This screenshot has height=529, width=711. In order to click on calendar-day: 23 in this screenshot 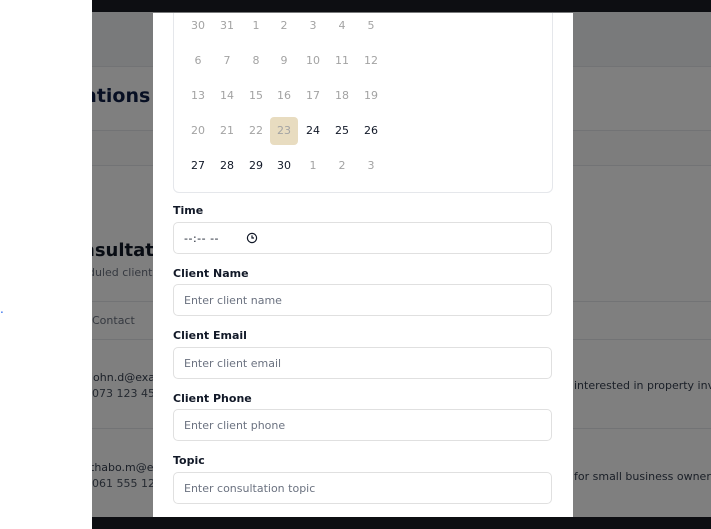, I will do `click(284, 131)`.